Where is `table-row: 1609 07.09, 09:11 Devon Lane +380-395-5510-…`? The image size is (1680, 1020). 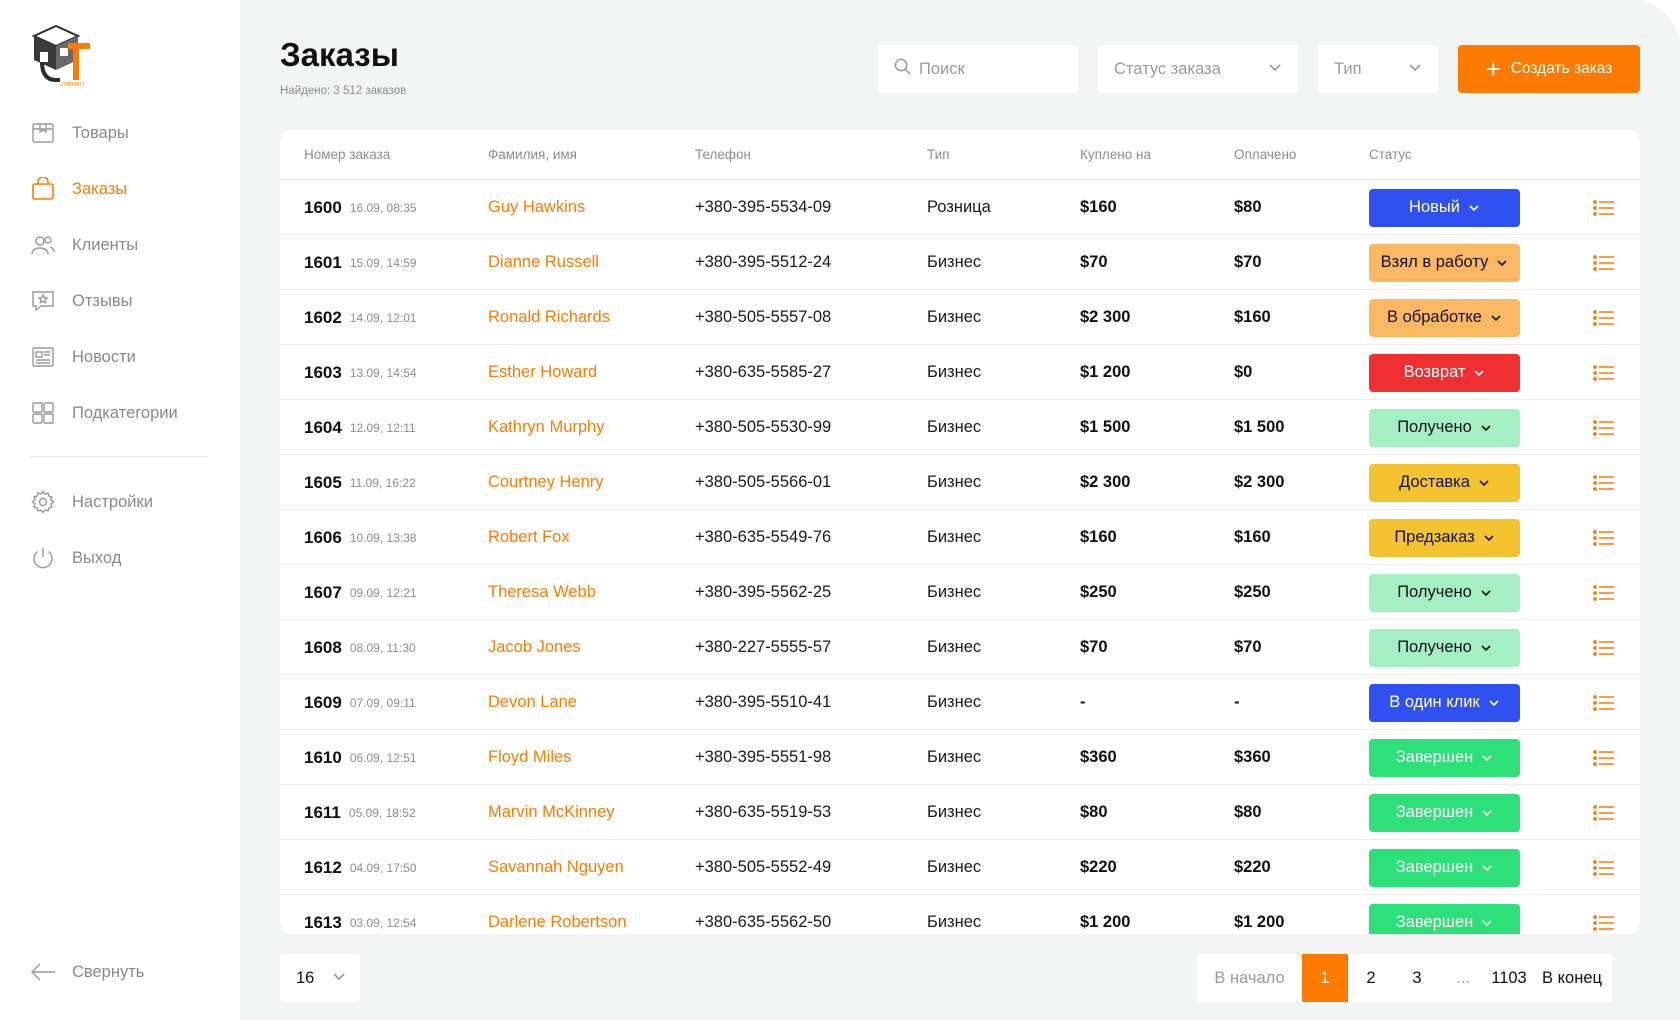 table-row: 1609 07.09, 09:11 Devon Lane +380-395-5510-… is located at coordinates (960, 702).